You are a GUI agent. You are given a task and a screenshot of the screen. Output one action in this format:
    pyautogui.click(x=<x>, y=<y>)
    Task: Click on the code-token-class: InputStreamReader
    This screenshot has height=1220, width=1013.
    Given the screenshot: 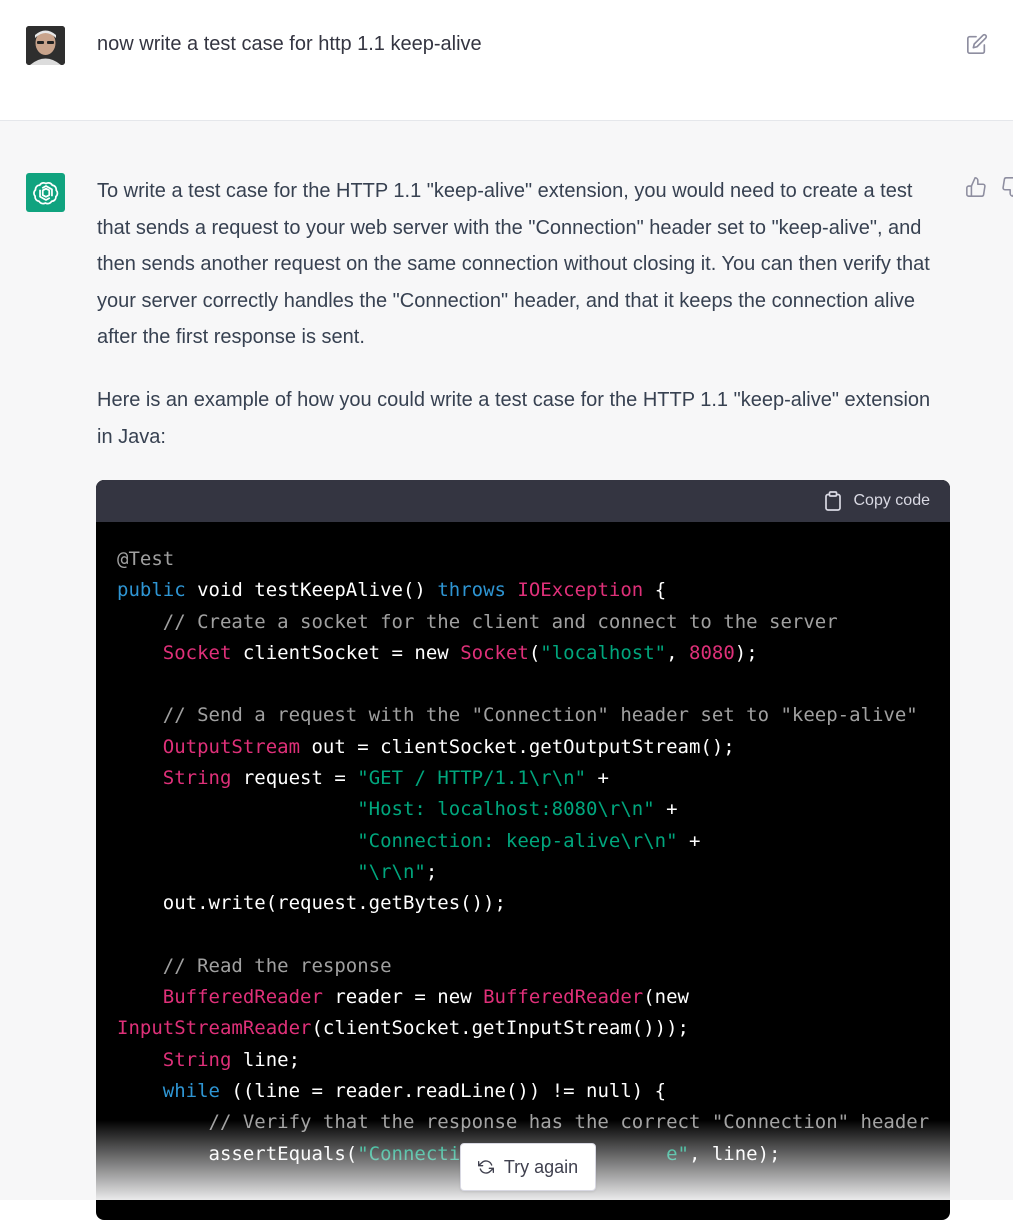 What is the action you would take?
    pyautogui.click(x=214, y=1028)
    